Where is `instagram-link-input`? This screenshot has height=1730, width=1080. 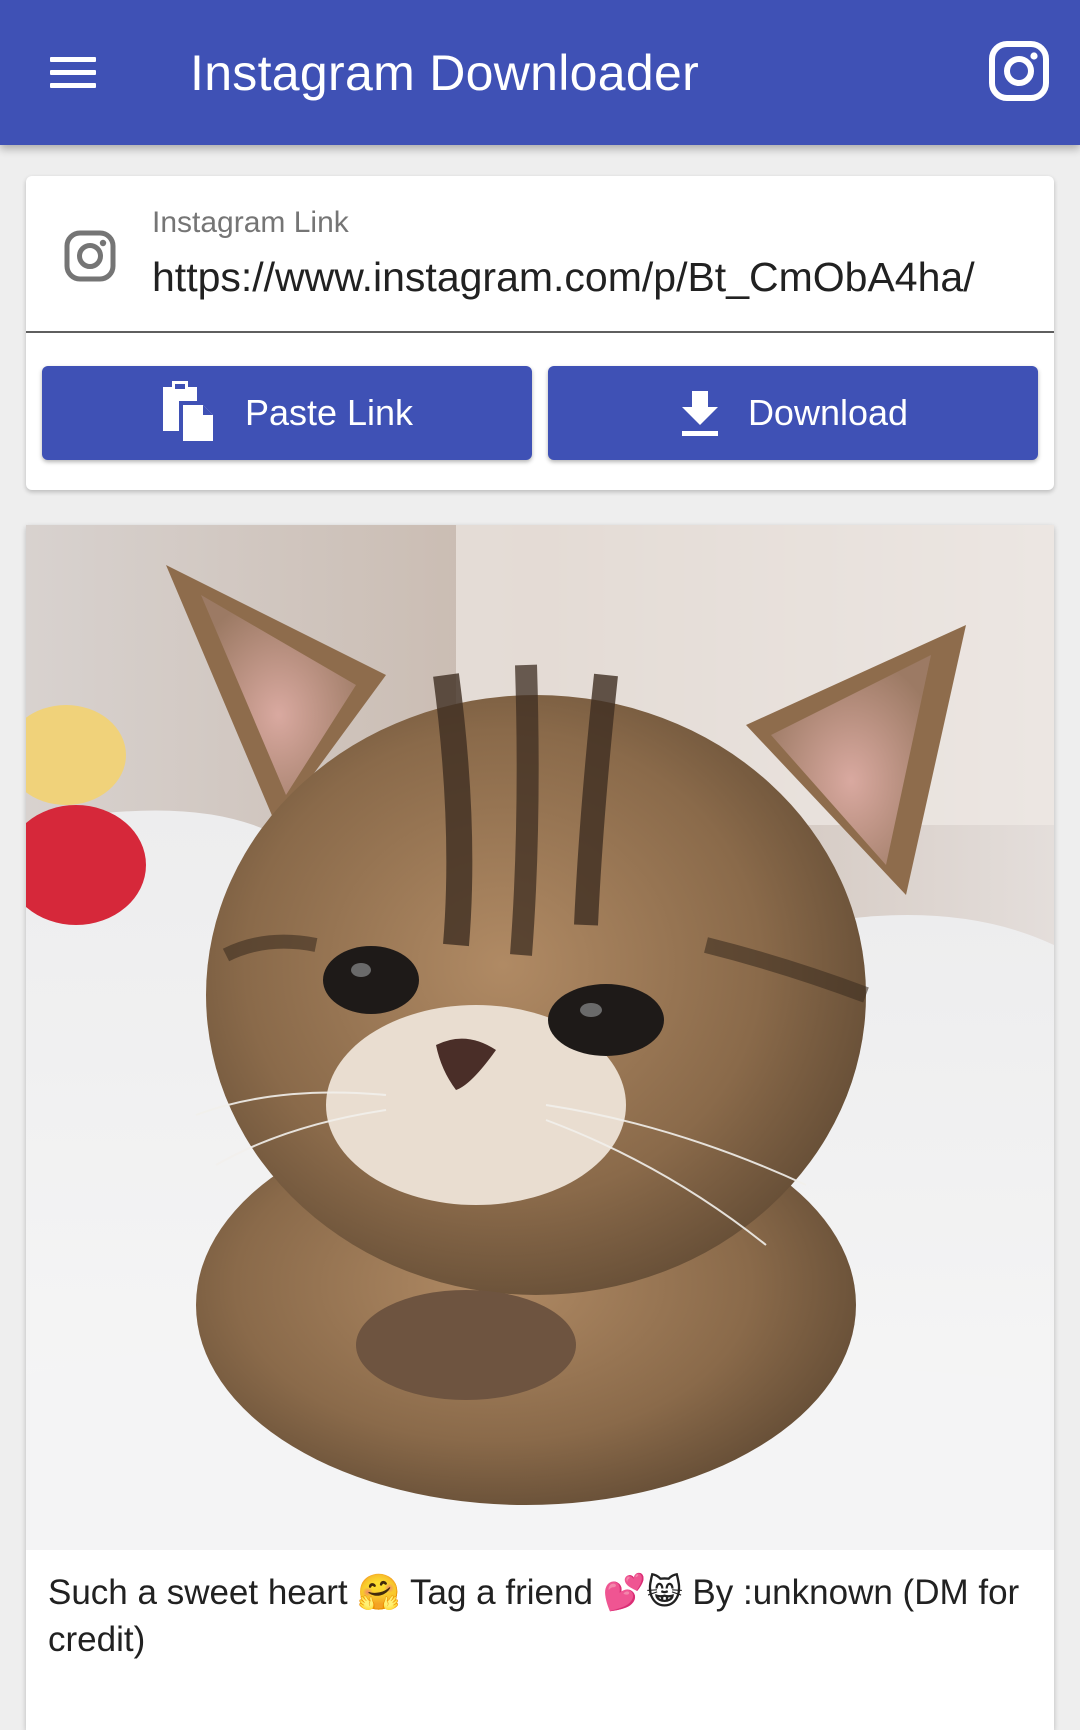 instagram-link-input is located at coordinates (602, 277).